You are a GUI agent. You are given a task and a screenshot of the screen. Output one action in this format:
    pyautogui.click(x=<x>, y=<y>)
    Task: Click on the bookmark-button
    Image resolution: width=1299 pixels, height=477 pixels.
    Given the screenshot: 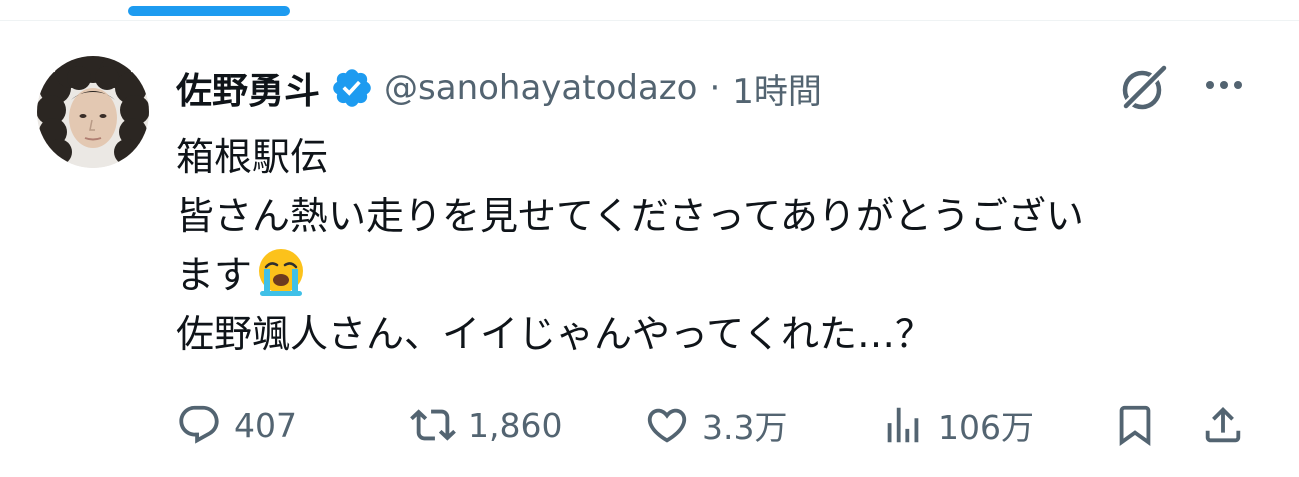 What is the action you would take?
    pyautogui.click(x=1135, y=425)
    